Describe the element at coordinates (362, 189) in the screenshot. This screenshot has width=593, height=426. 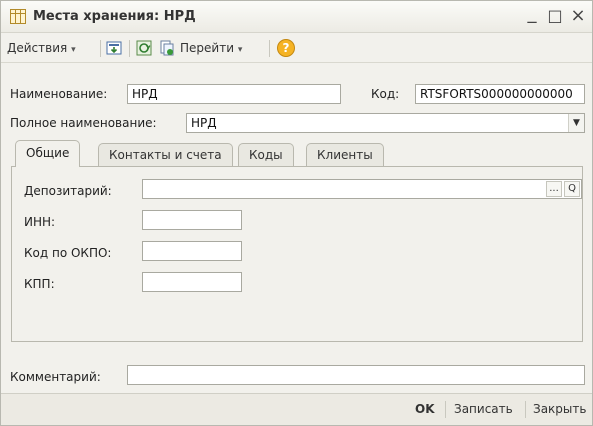
I see `depository-field: ... Q` at that location.